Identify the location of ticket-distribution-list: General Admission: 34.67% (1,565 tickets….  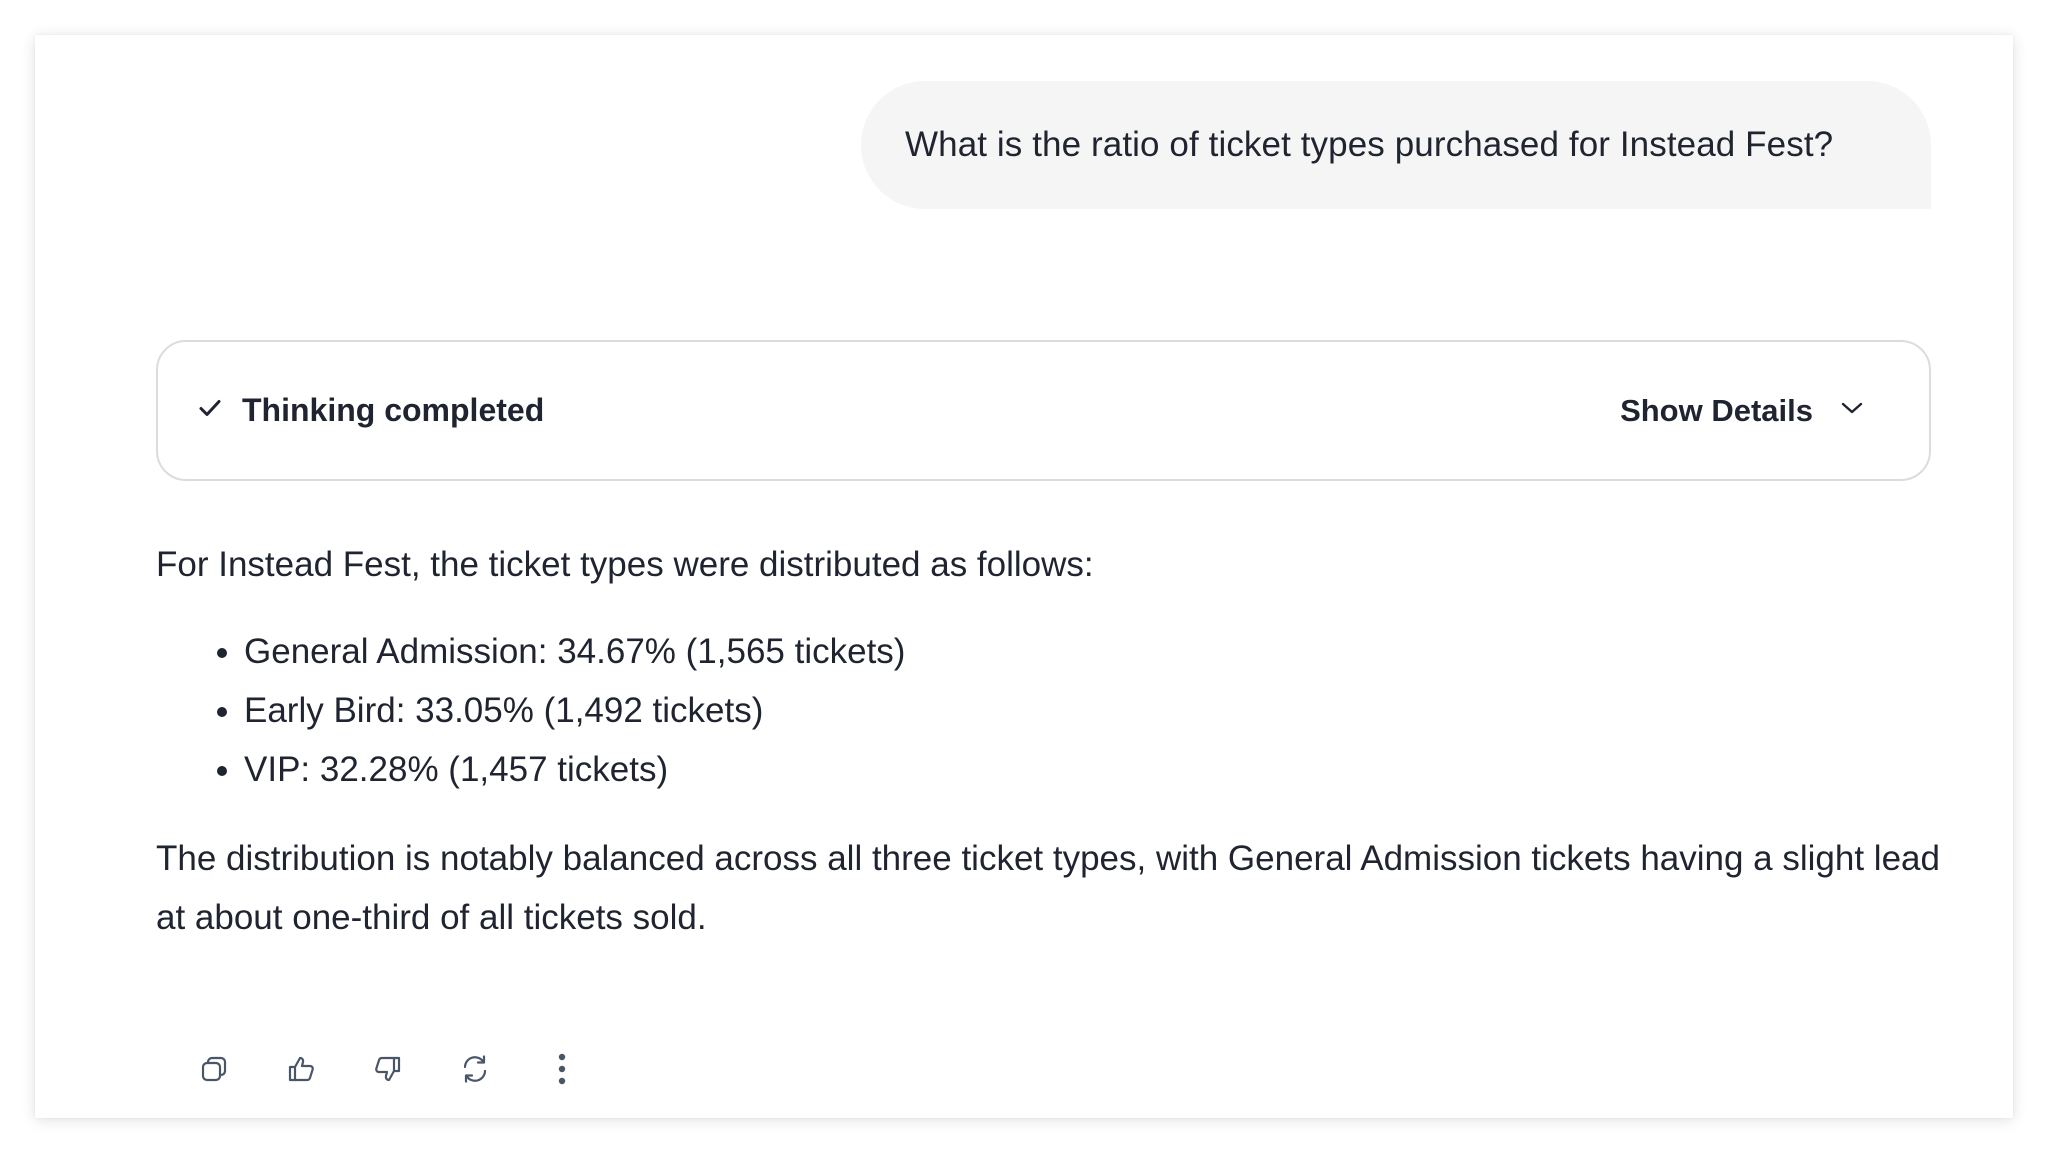
(1051, 710).